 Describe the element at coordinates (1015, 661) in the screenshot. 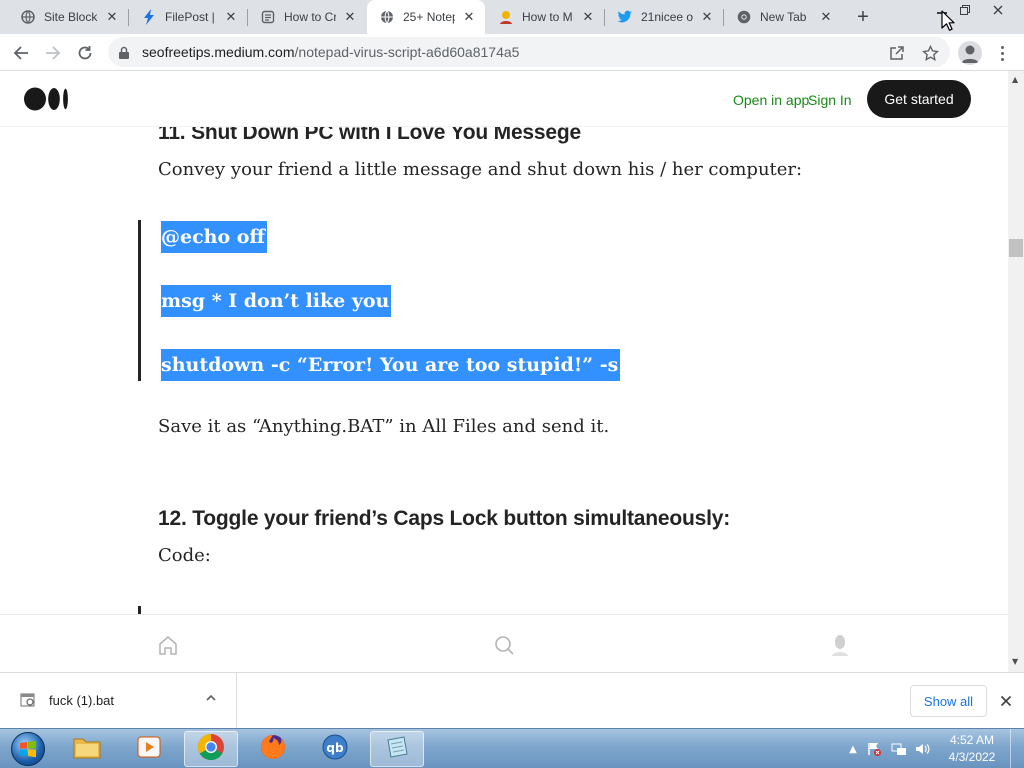

I see `scroll-down-arrow-icon: ▼` at that location.